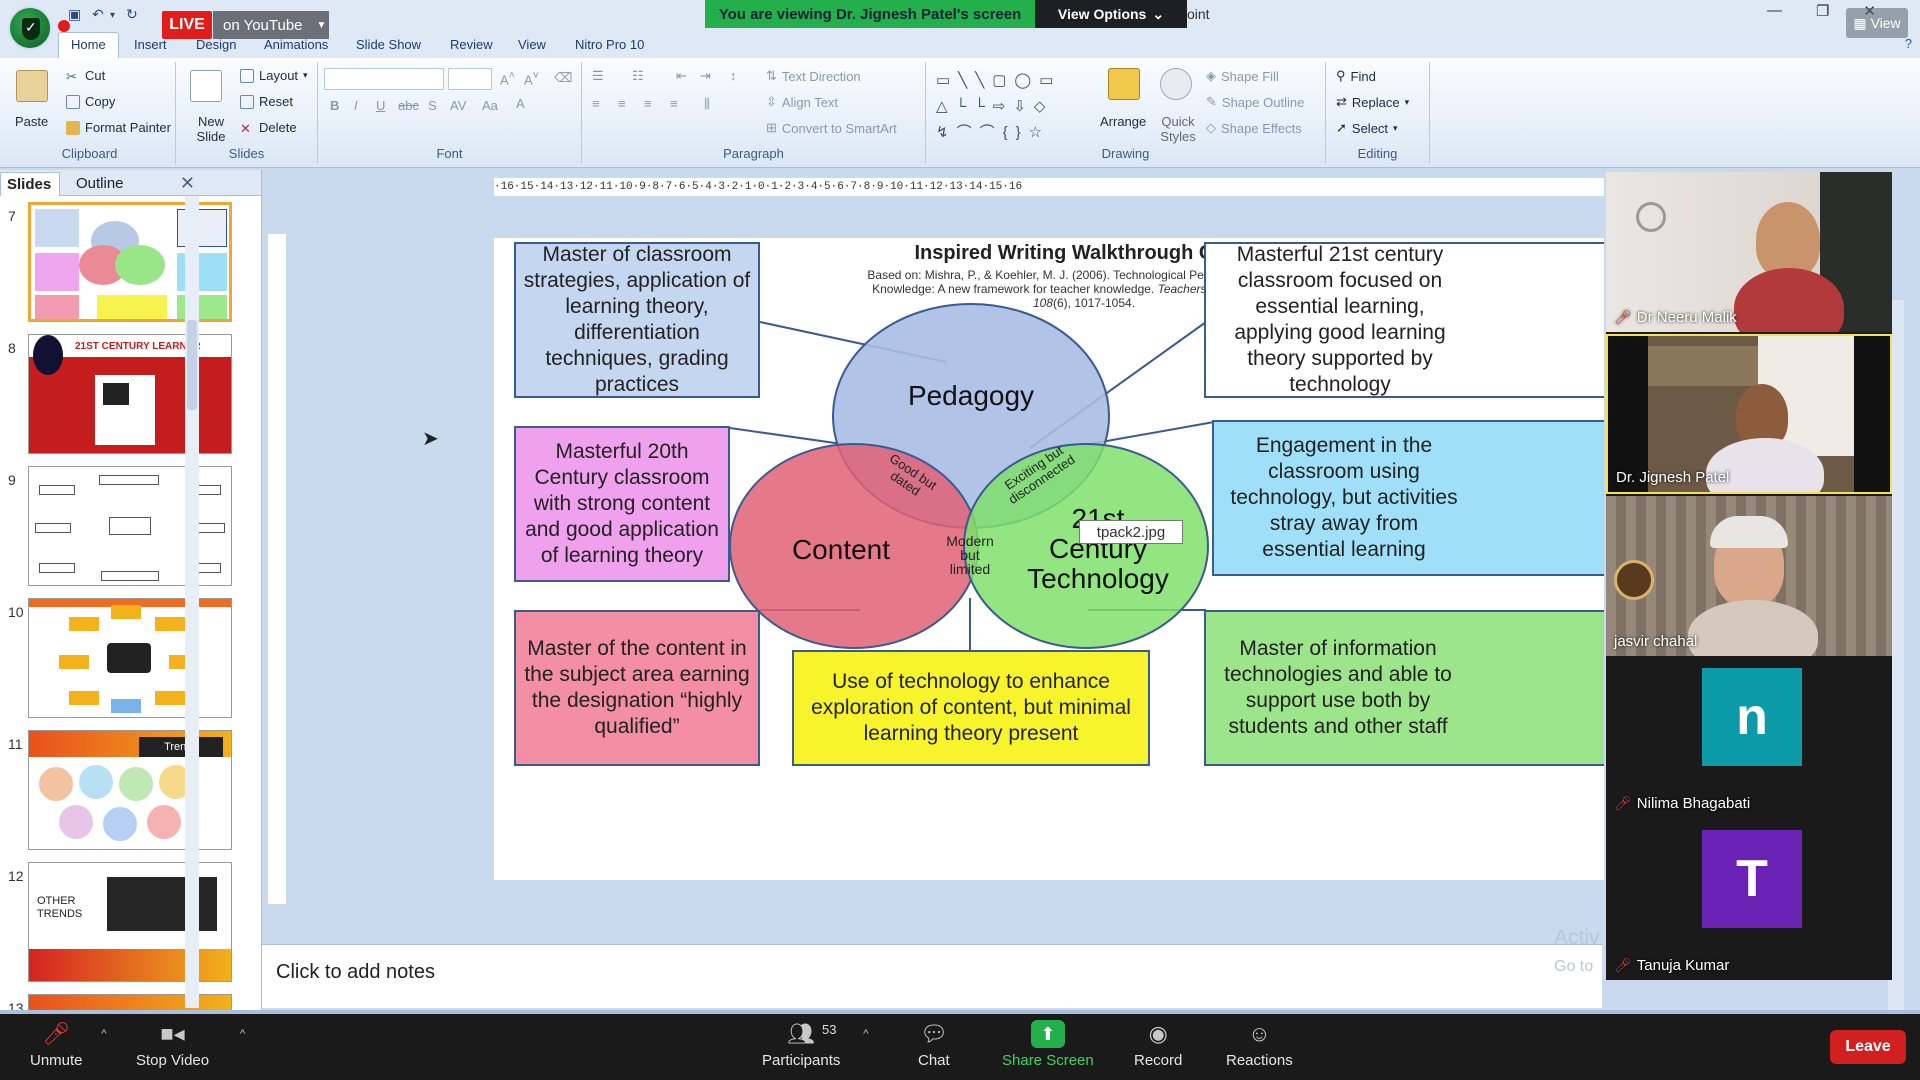 Image resolution: width=1920 pixels, height=1080 pixels. What do you see at coordinates (120, 791) in the screenshot?
I see `slide-thumbnail: 11 Trends` at bounding box center [120, 791].